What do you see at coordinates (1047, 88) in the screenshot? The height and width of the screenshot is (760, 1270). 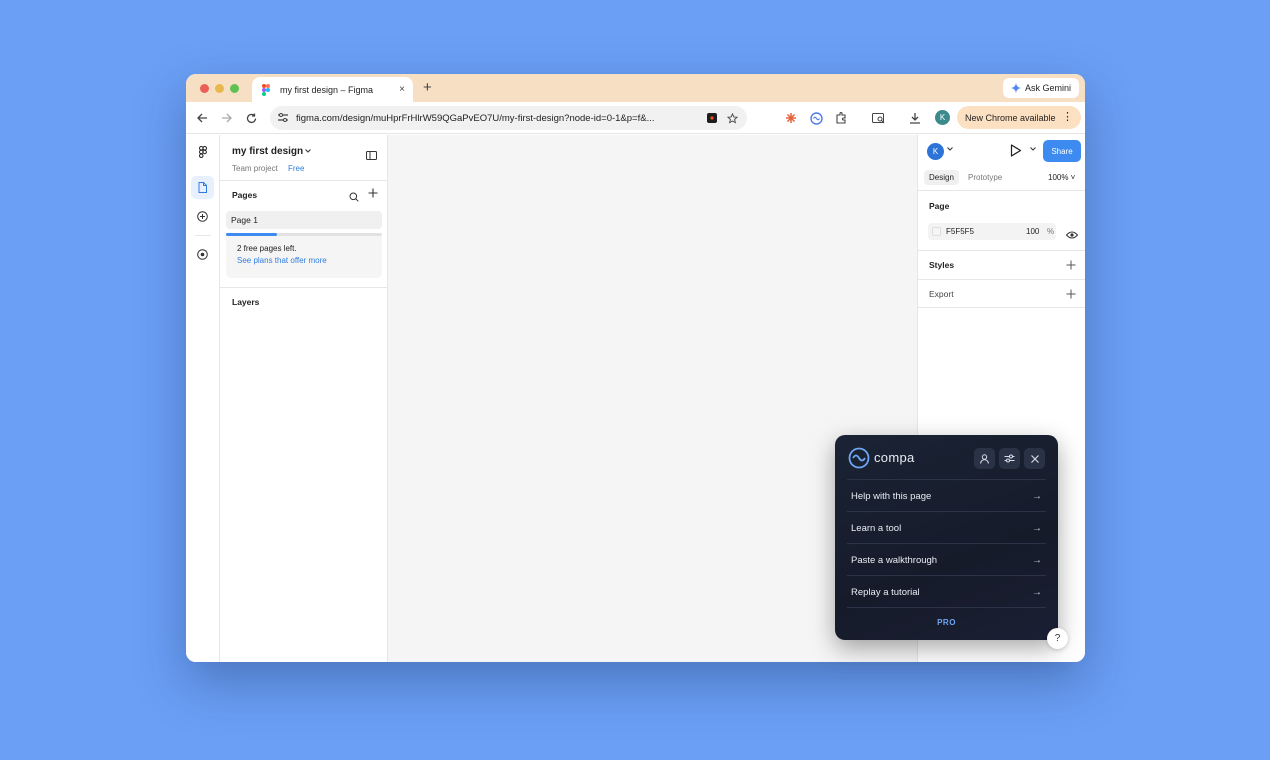 I see `ask-gemini-label: Ask Gemini` at bounding box center [1047, 88].